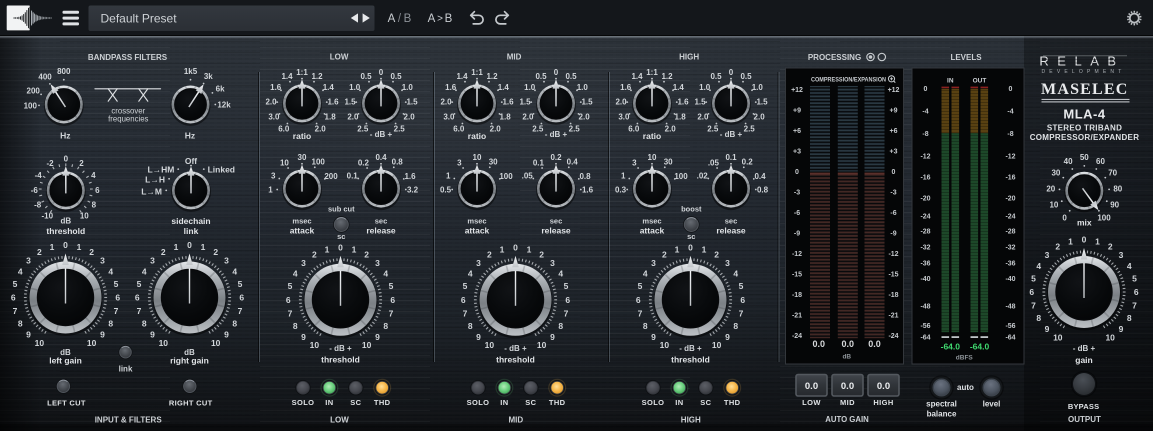  Describe the element at coordinates (45, 77) in the screenshot. I see `svg-text: 400` at that location.